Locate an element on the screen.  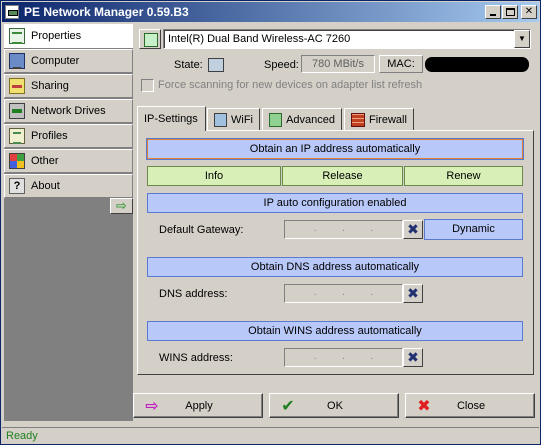
maximize-button is located at coordinates (510, 12).